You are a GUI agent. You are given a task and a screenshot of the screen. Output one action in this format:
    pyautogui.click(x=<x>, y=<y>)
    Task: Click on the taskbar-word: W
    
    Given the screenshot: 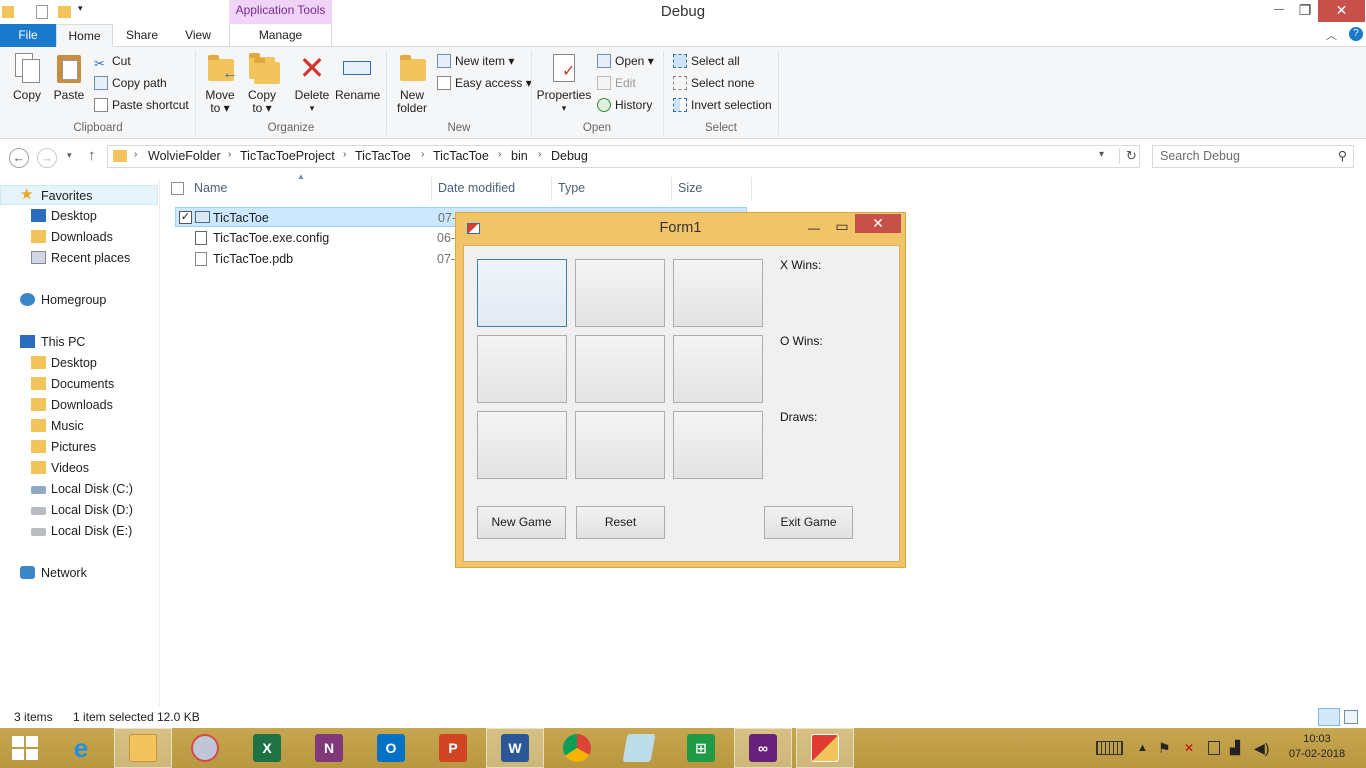 What is the action you would take?
    pyautogui.click(x=515, y=748)
    